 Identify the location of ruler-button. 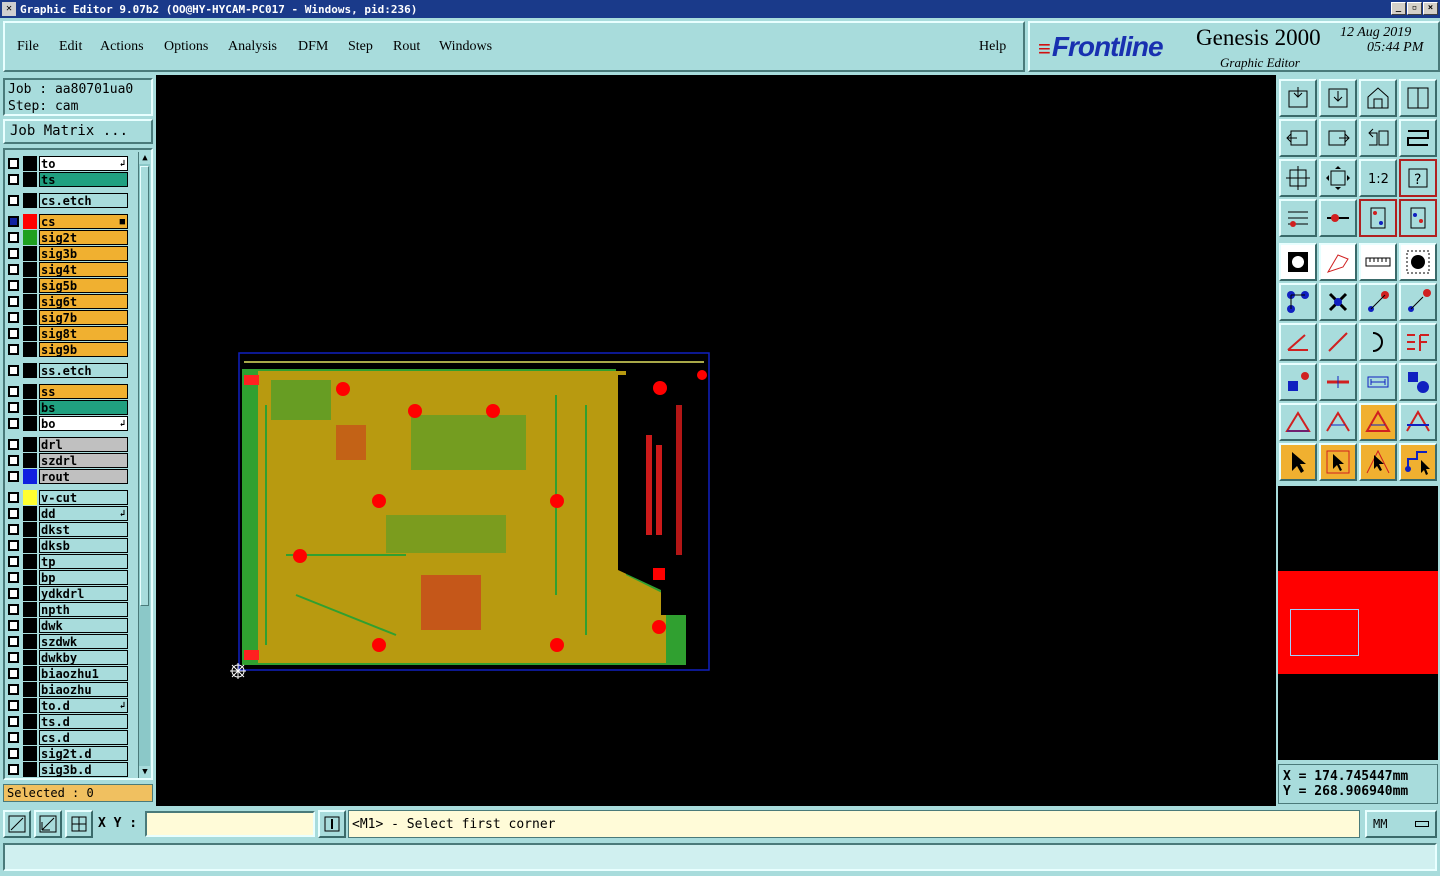
(1378, 262).